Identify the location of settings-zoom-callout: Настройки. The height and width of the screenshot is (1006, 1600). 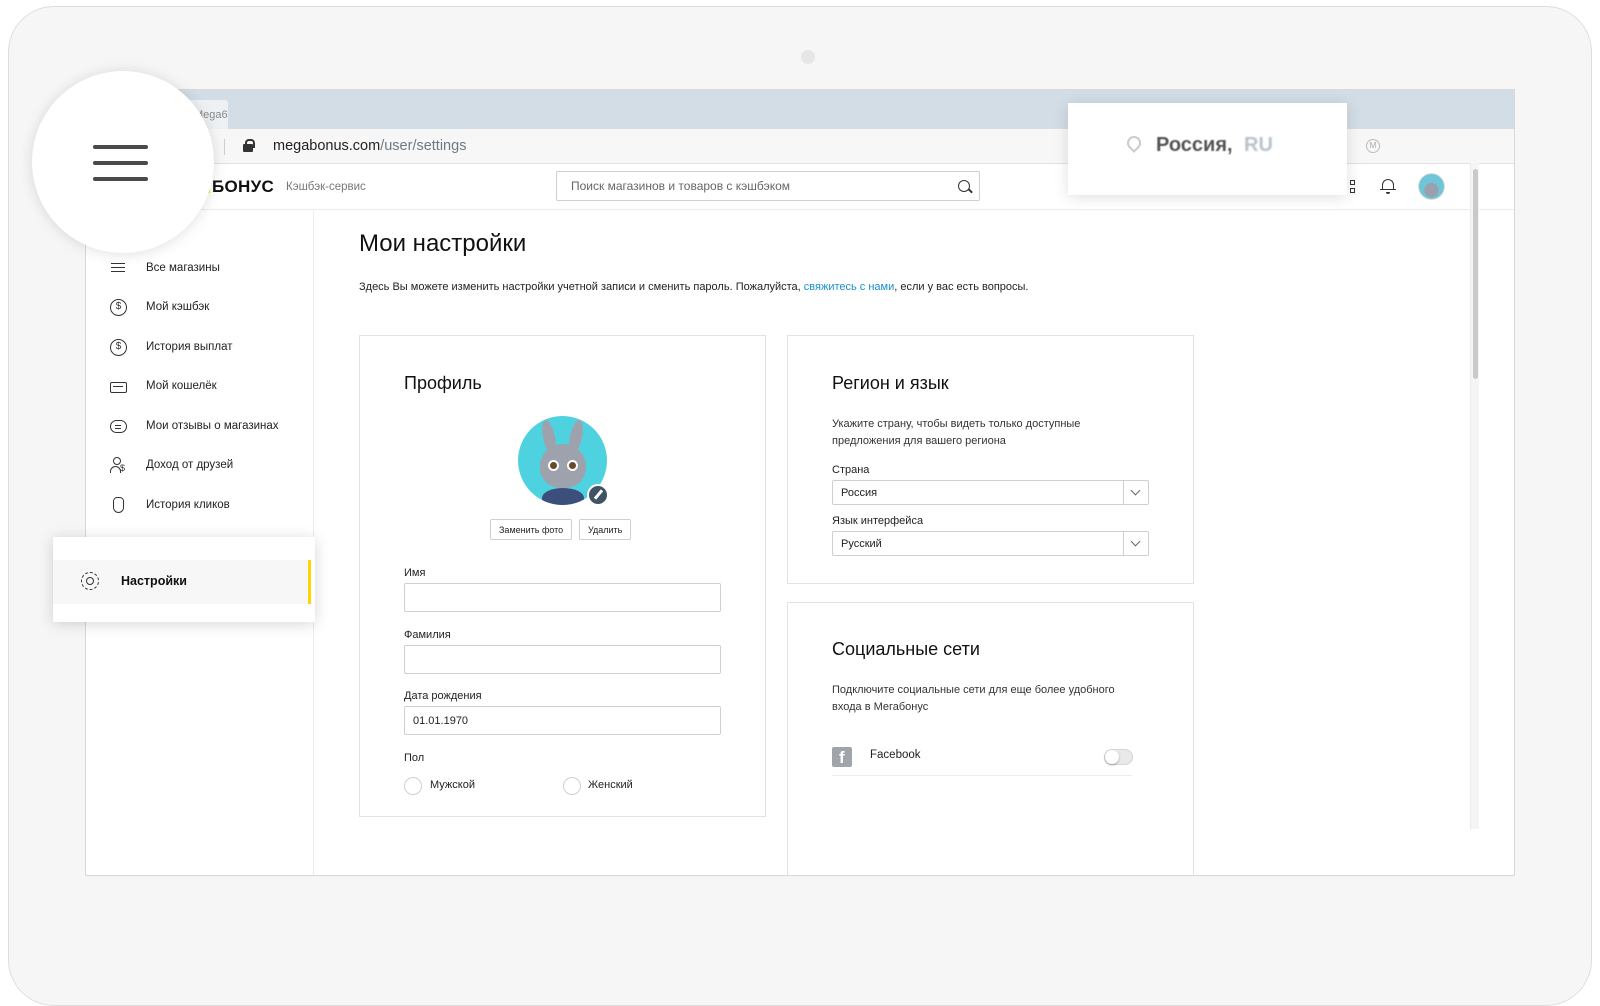
(184, 579).